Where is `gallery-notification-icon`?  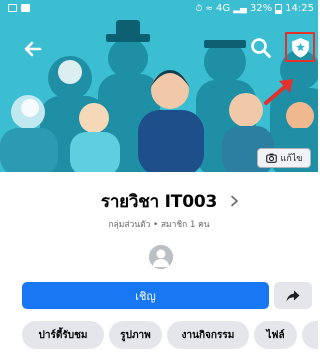
gallery-notification-icon is located at coordinates (12, 8).